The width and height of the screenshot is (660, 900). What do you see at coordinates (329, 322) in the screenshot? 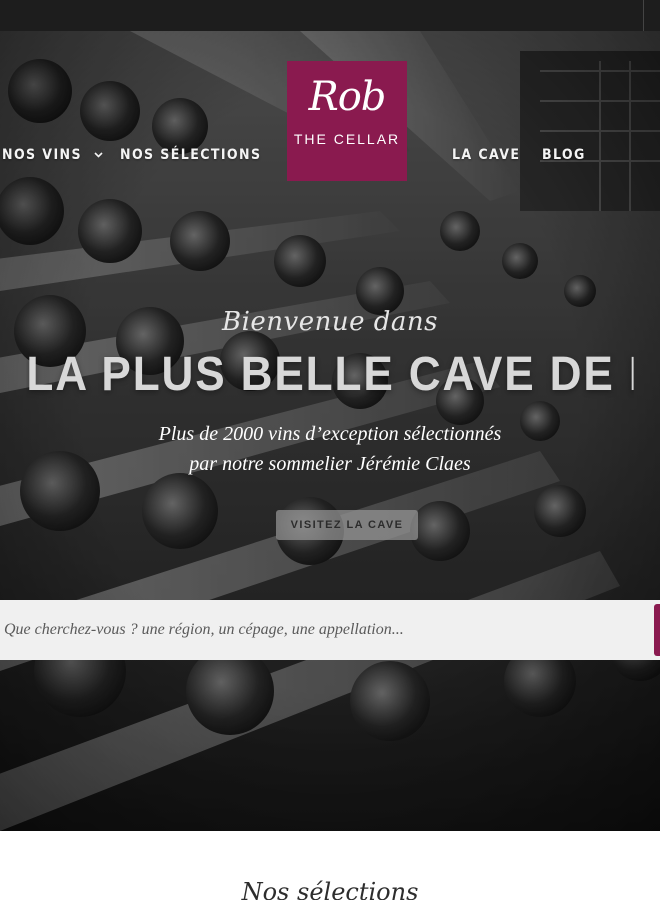
I see `hero-pre-title: Bienvenue dans` at bounding box center [329, 322].